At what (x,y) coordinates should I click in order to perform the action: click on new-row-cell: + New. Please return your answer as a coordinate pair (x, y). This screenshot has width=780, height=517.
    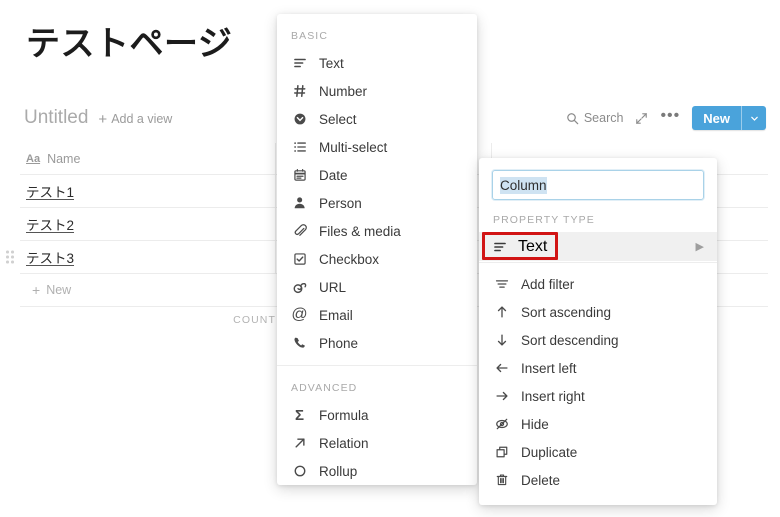
    Looking at the image, I should click on (148, 290).